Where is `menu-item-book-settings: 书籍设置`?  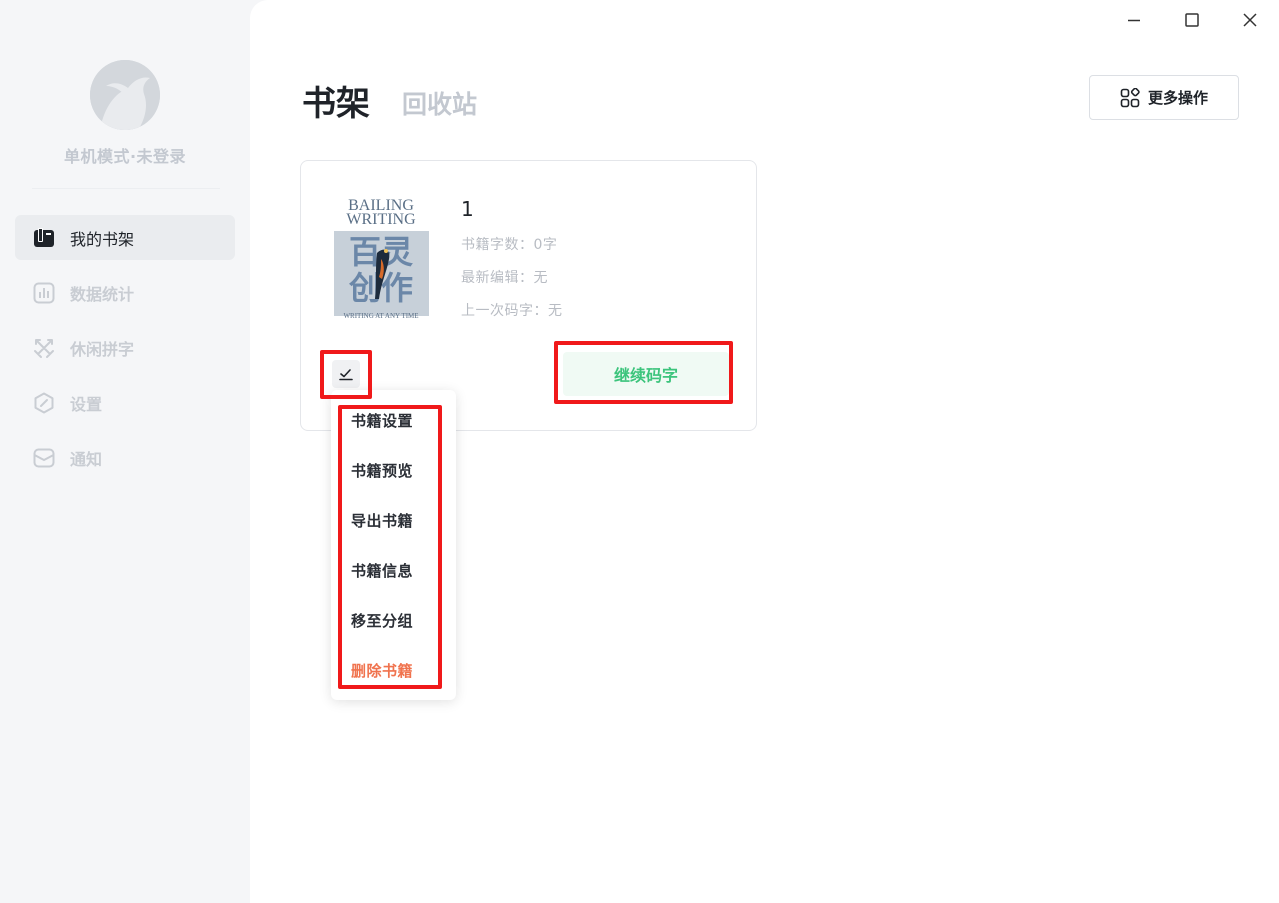
menu-item-book-settings: 书籍设置 is located at coordinates (382, 420).